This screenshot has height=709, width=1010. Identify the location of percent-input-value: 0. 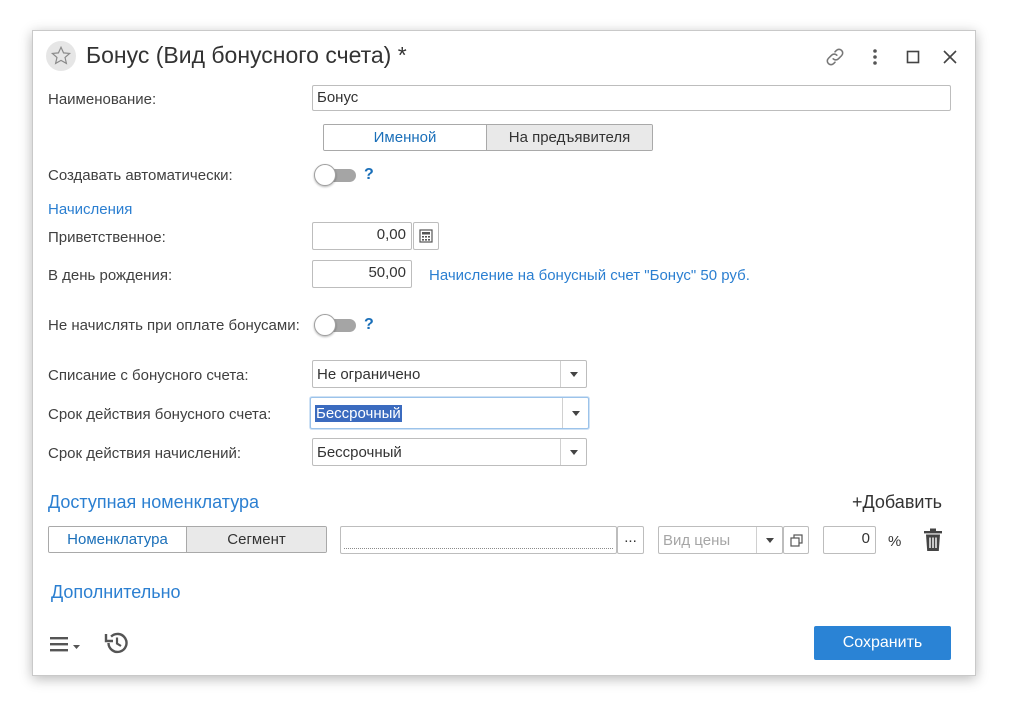
(865, 538).